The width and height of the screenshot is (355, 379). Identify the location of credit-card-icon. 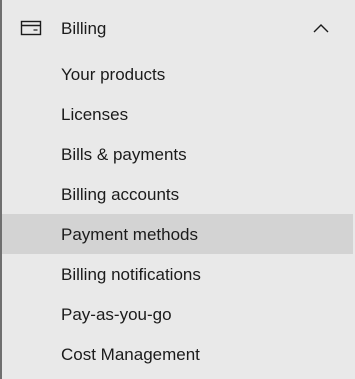
(31, 28).